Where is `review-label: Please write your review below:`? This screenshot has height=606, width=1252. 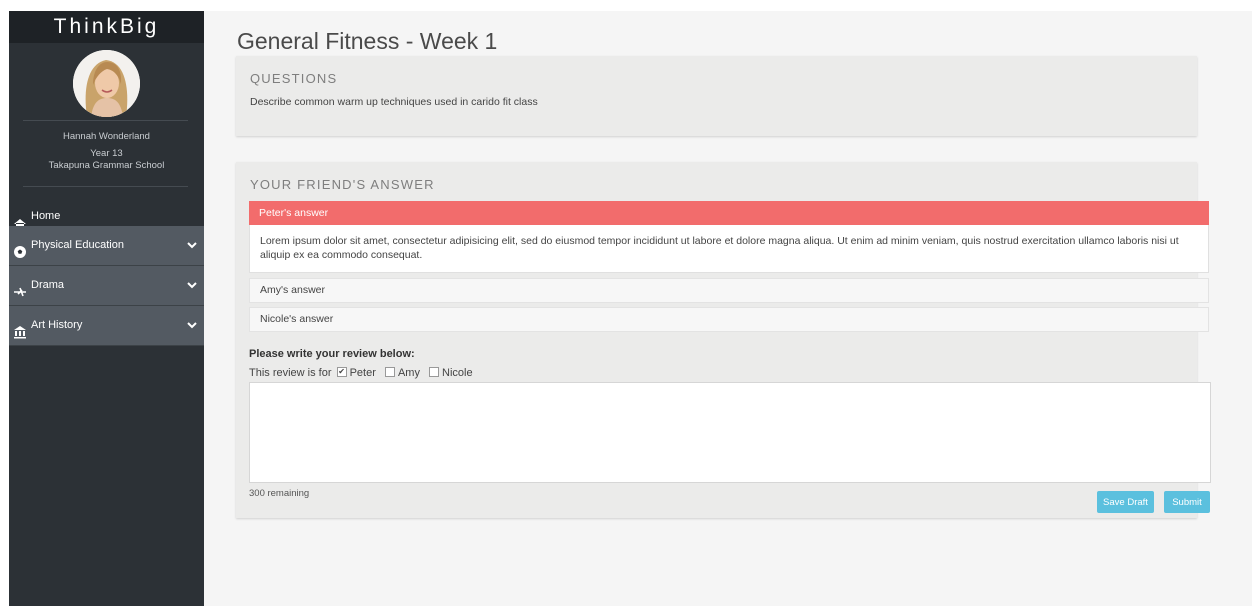 review-label: Please write your review below: is located at coordinates (332, 354).